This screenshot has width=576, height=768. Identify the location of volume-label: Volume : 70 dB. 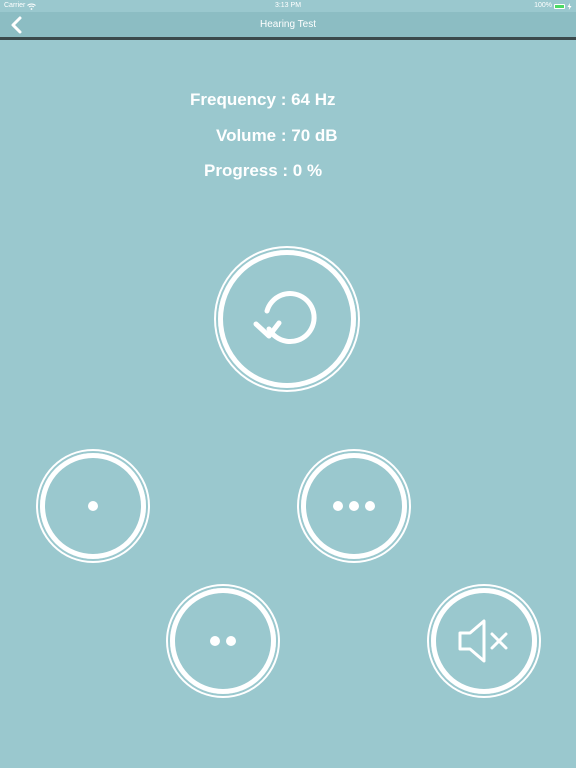
(277, 135).